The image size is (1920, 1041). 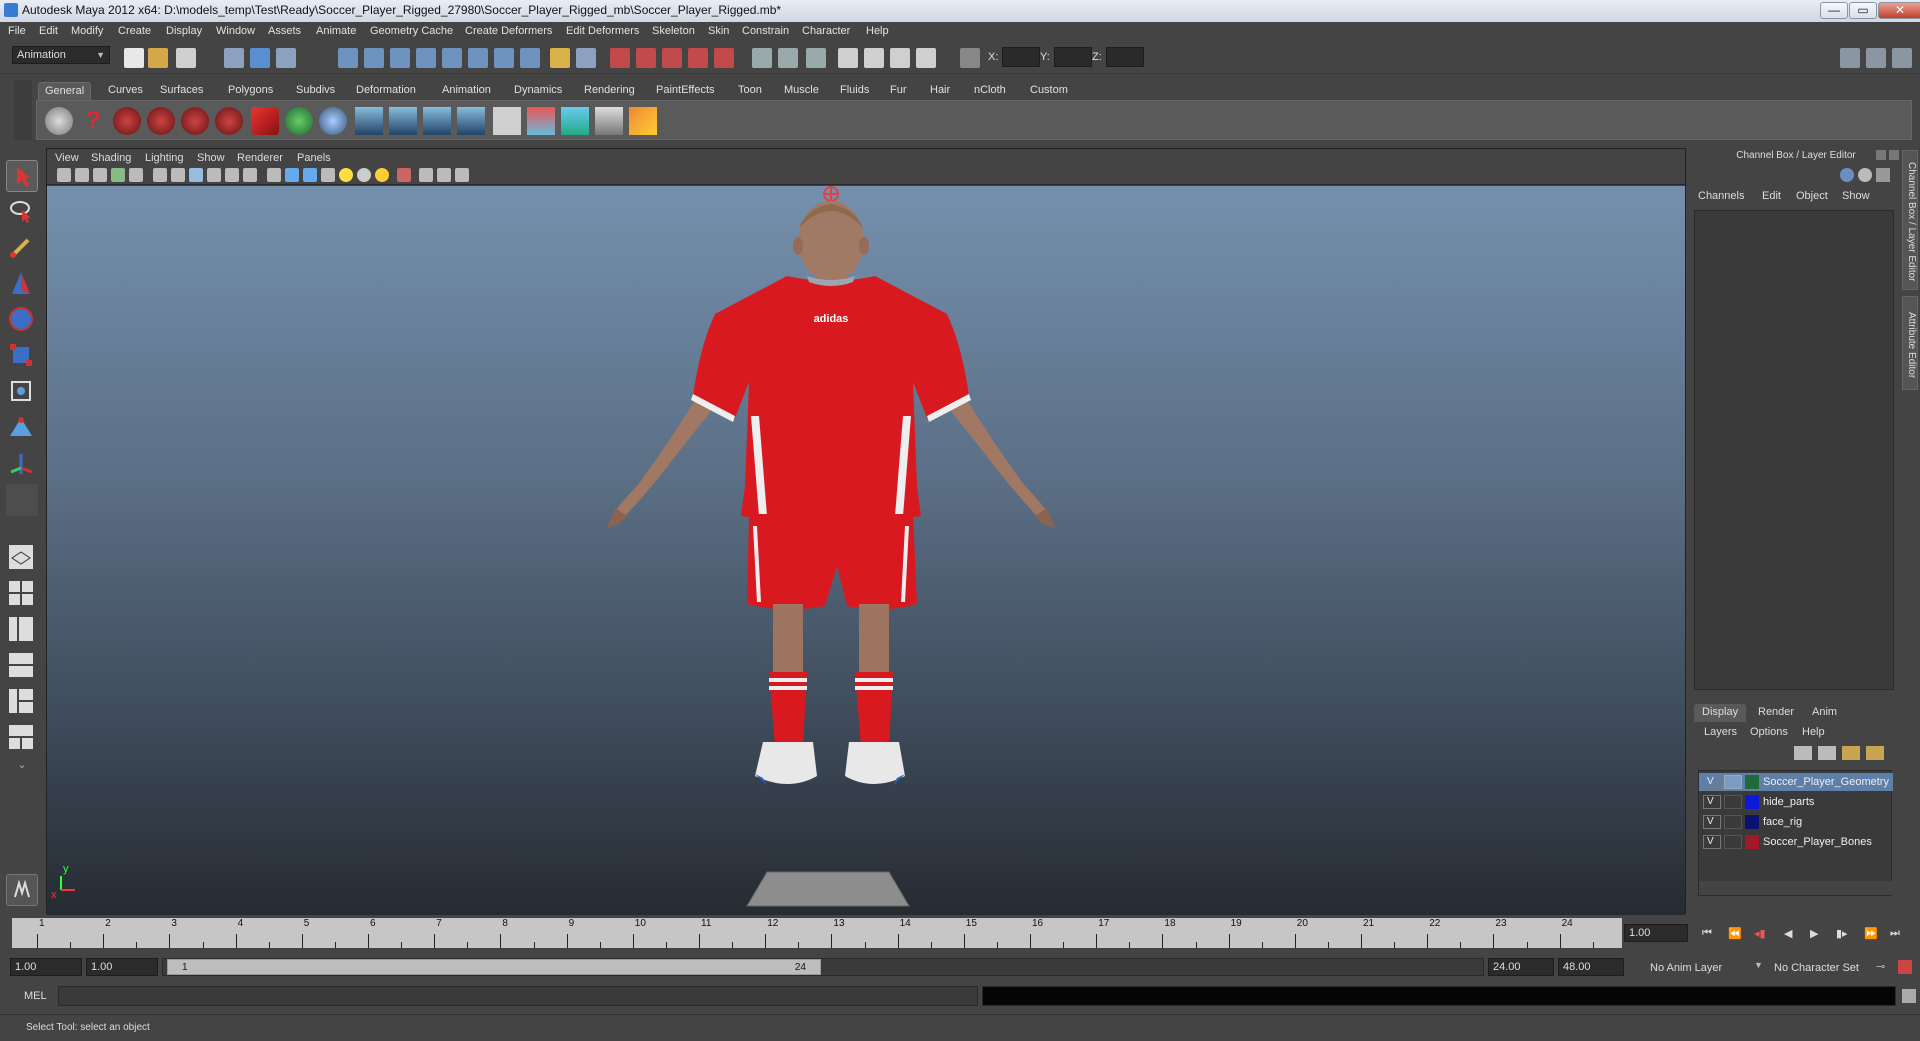 I want to click on history-inputs-icon, so click(x=762, y=58).